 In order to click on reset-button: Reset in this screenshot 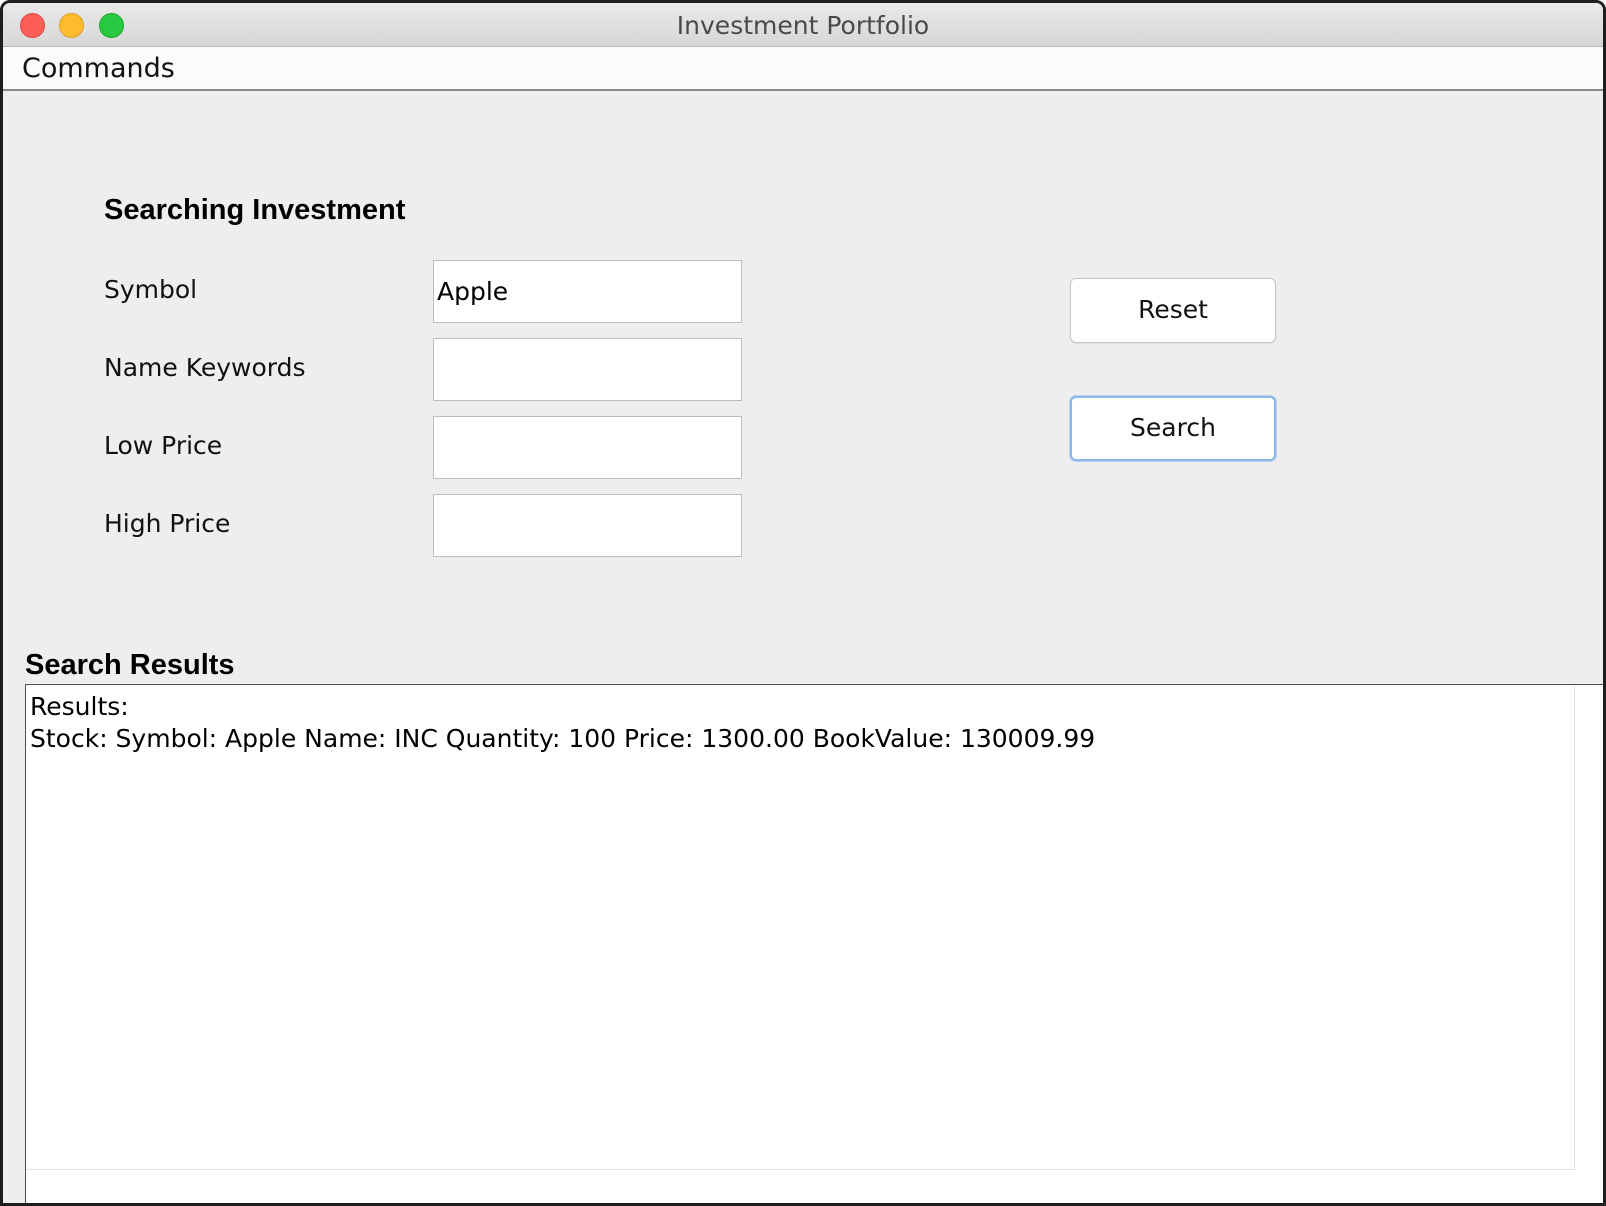, I will do `click(1173, 310)`.